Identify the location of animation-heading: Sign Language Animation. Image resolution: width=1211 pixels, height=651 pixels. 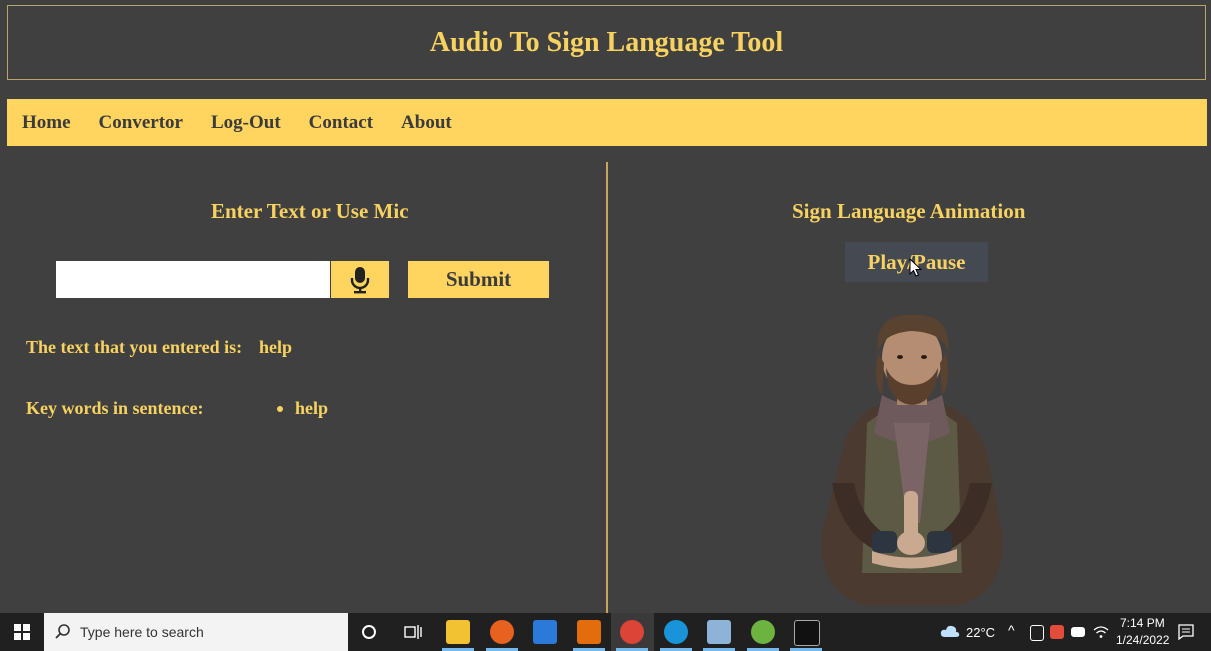
(909, 211).